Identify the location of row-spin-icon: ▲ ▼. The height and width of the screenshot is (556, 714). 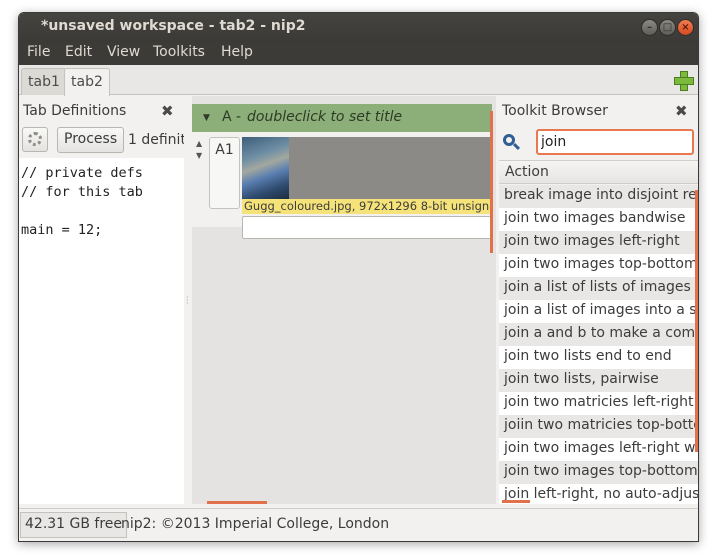
(199, 150).